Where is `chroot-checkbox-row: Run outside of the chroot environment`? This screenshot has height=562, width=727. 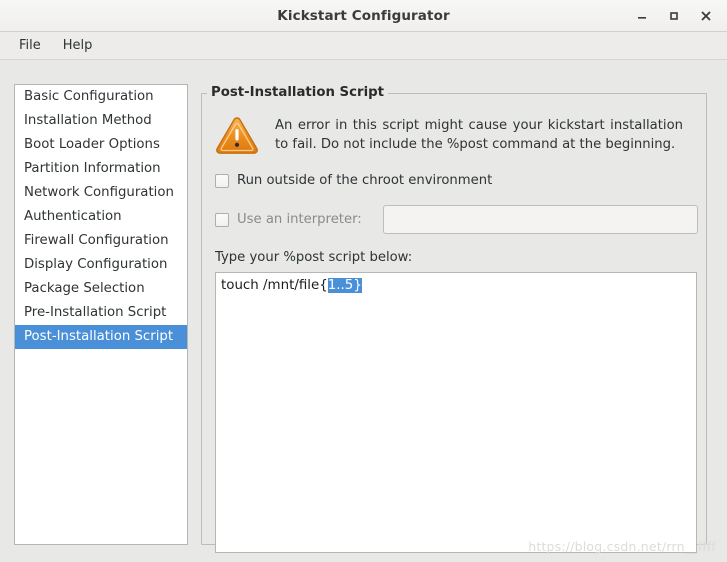 chroot-checkbox-row: Run outside of the chroot environment is located at coordinates (456, 180).